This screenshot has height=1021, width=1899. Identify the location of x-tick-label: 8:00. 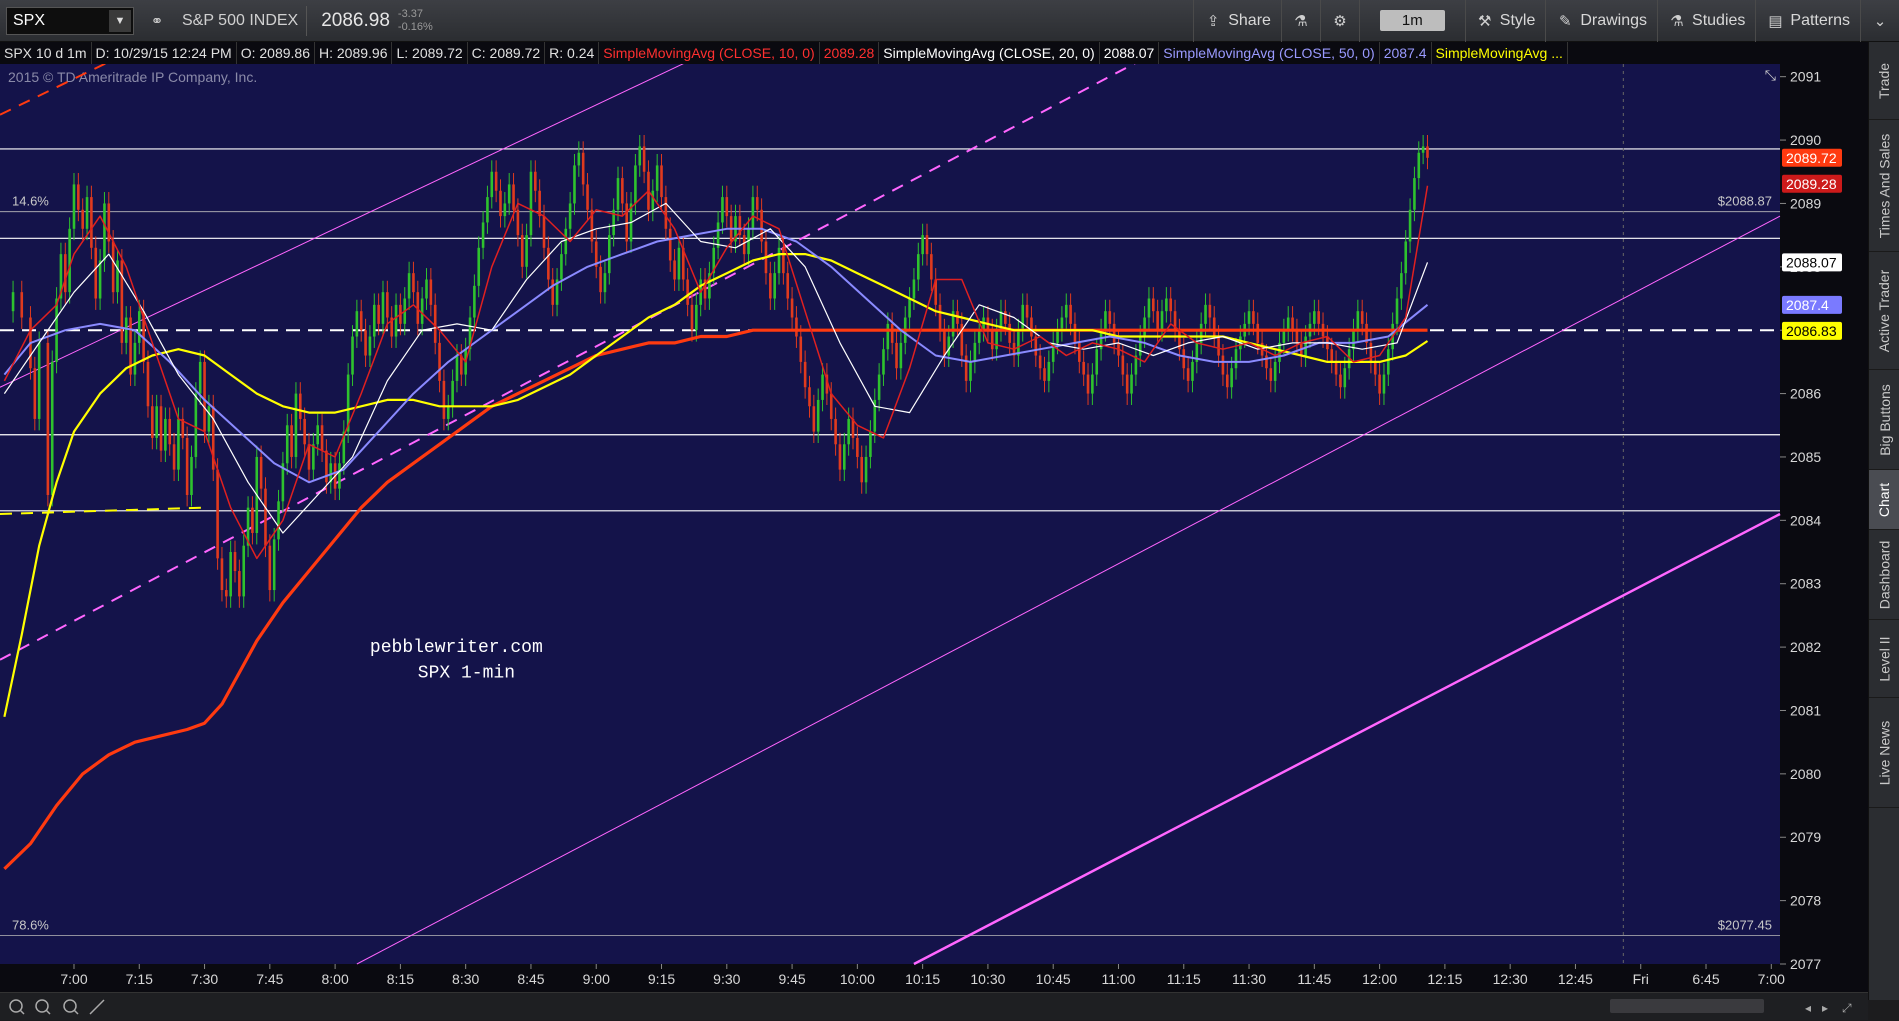
(334, 979).